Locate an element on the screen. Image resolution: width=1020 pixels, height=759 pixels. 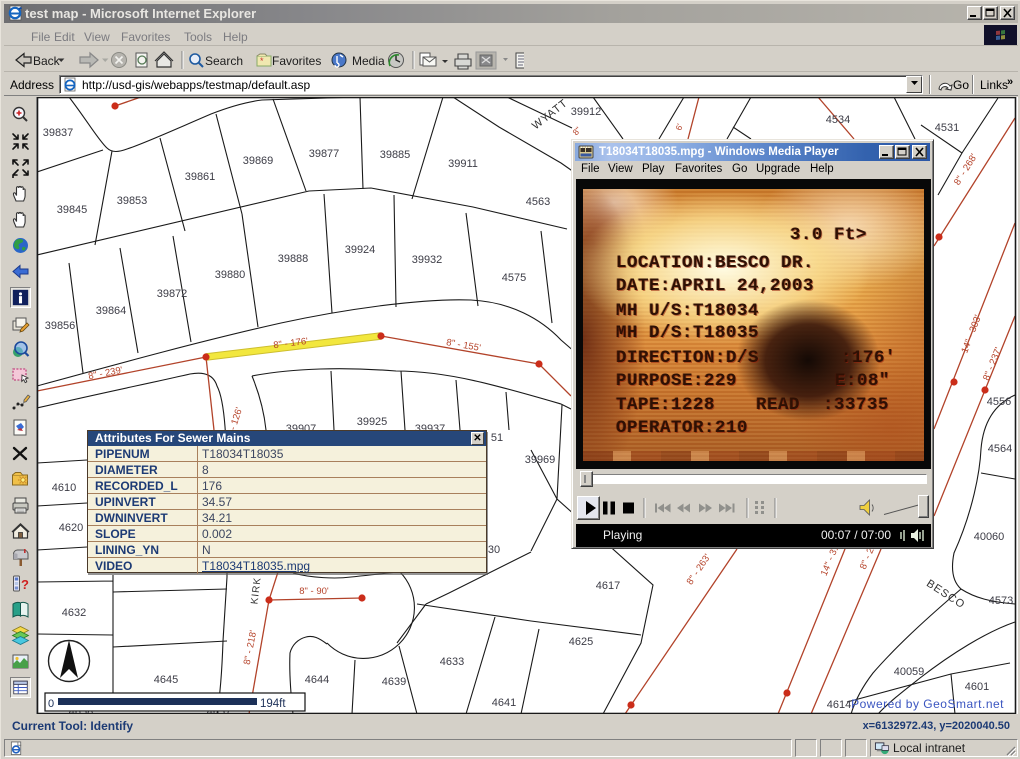
svg-text: 6' is located at coordinates (679, 127).